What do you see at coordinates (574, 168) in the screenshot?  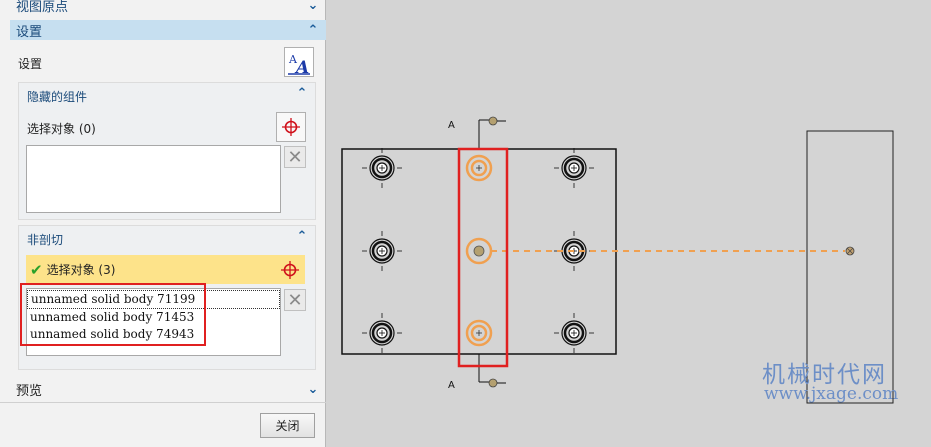 I see `hole-top-right` at bounding box center [574, 168].